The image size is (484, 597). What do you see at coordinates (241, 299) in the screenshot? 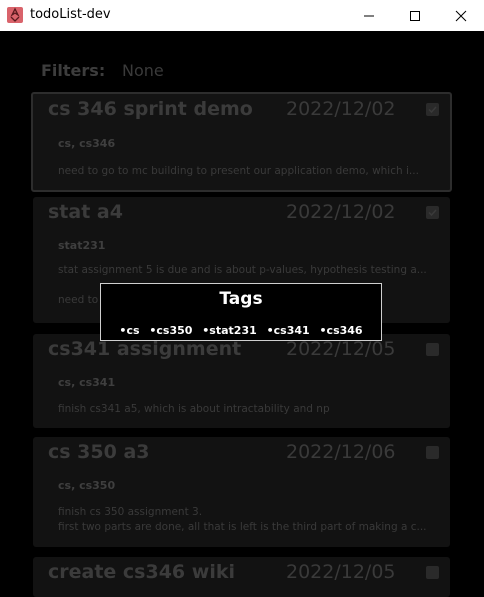
I see `popup-title: Tags` at bounding box center [241, 299].